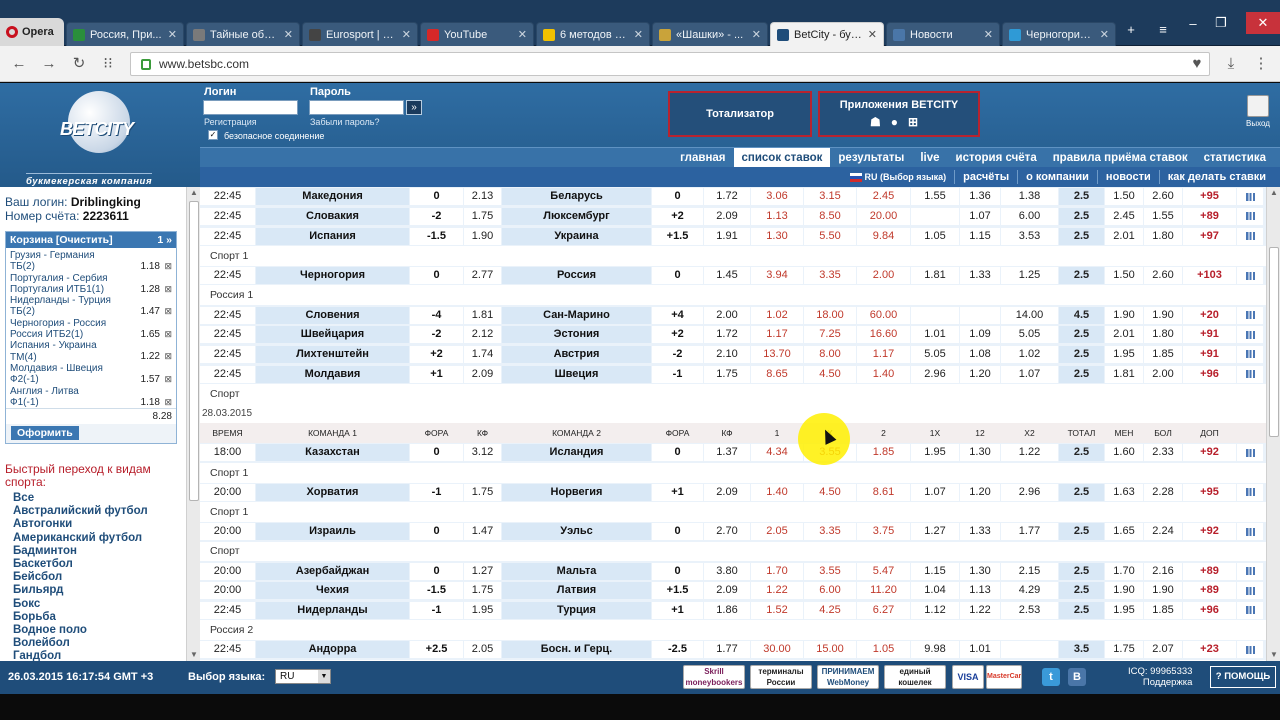  Describe the element at coordinates (1163, 492) in the screenshot. I see `odds-cell: 2.28` at that location.